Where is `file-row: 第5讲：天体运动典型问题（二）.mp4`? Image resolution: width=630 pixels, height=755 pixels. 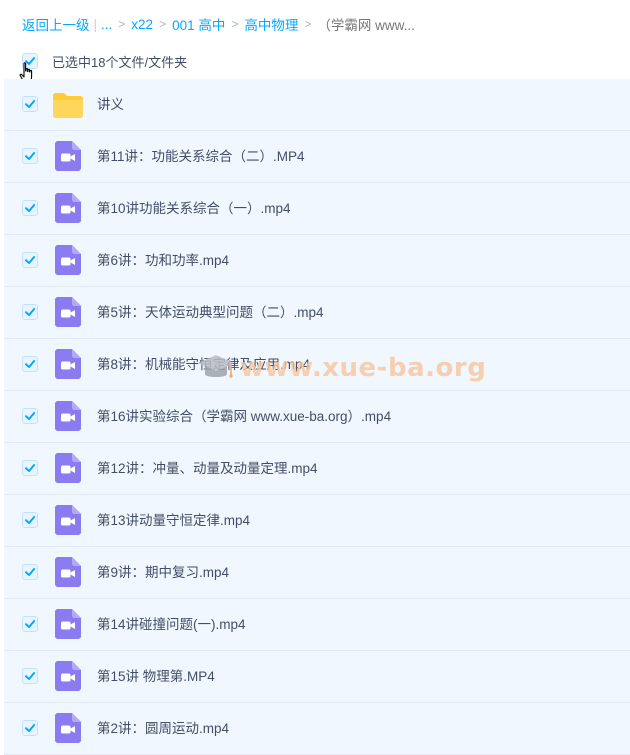
file-row: 第5讲：天体运动典型问题（二）.mp4 is located at coordinates (317, 313).